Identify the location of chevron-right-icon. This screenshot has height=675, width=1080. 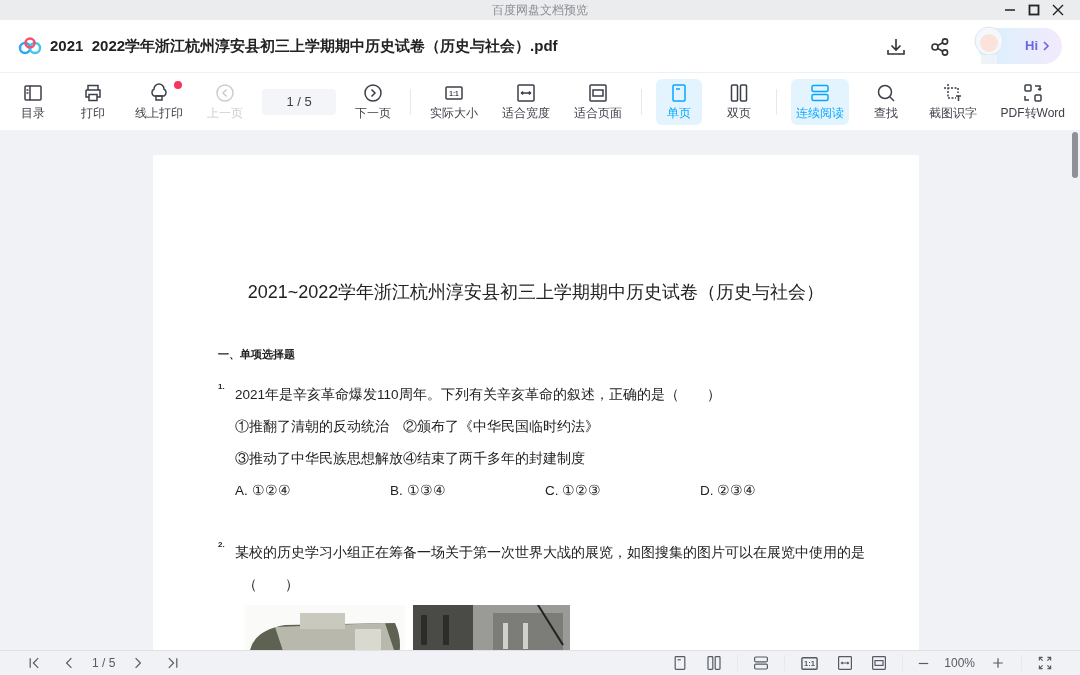
(1046, 46).